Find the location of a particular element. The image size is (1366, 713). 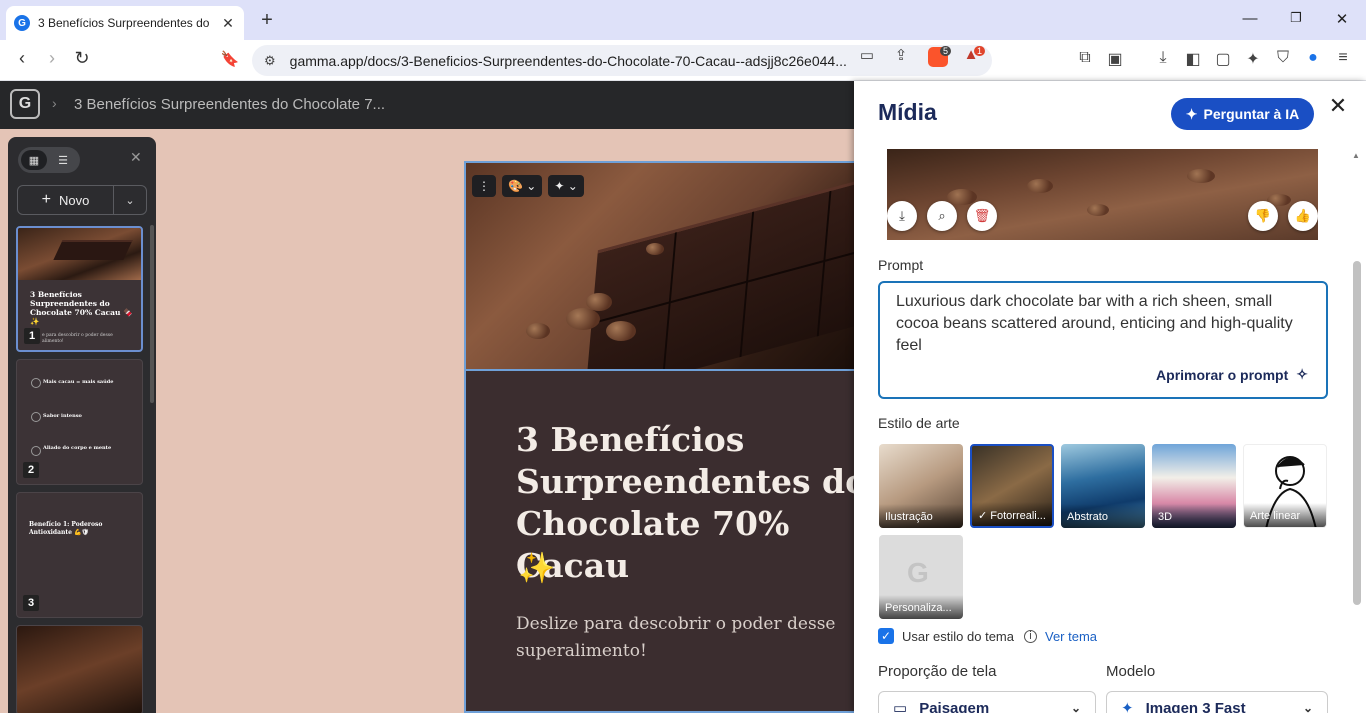

view-theme-link: Ver tema is located at coordinates (1071, 636).